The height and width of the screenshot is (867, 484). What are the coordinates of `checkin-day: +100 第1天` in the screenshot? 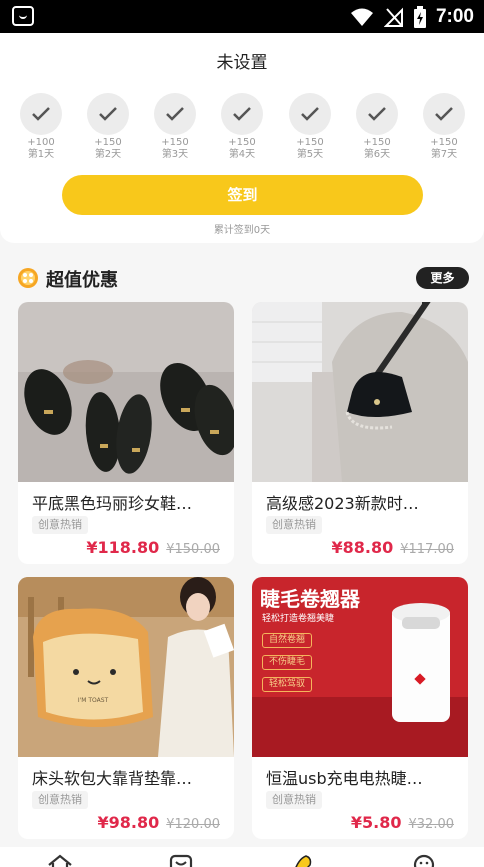 It's located at (41, 127).